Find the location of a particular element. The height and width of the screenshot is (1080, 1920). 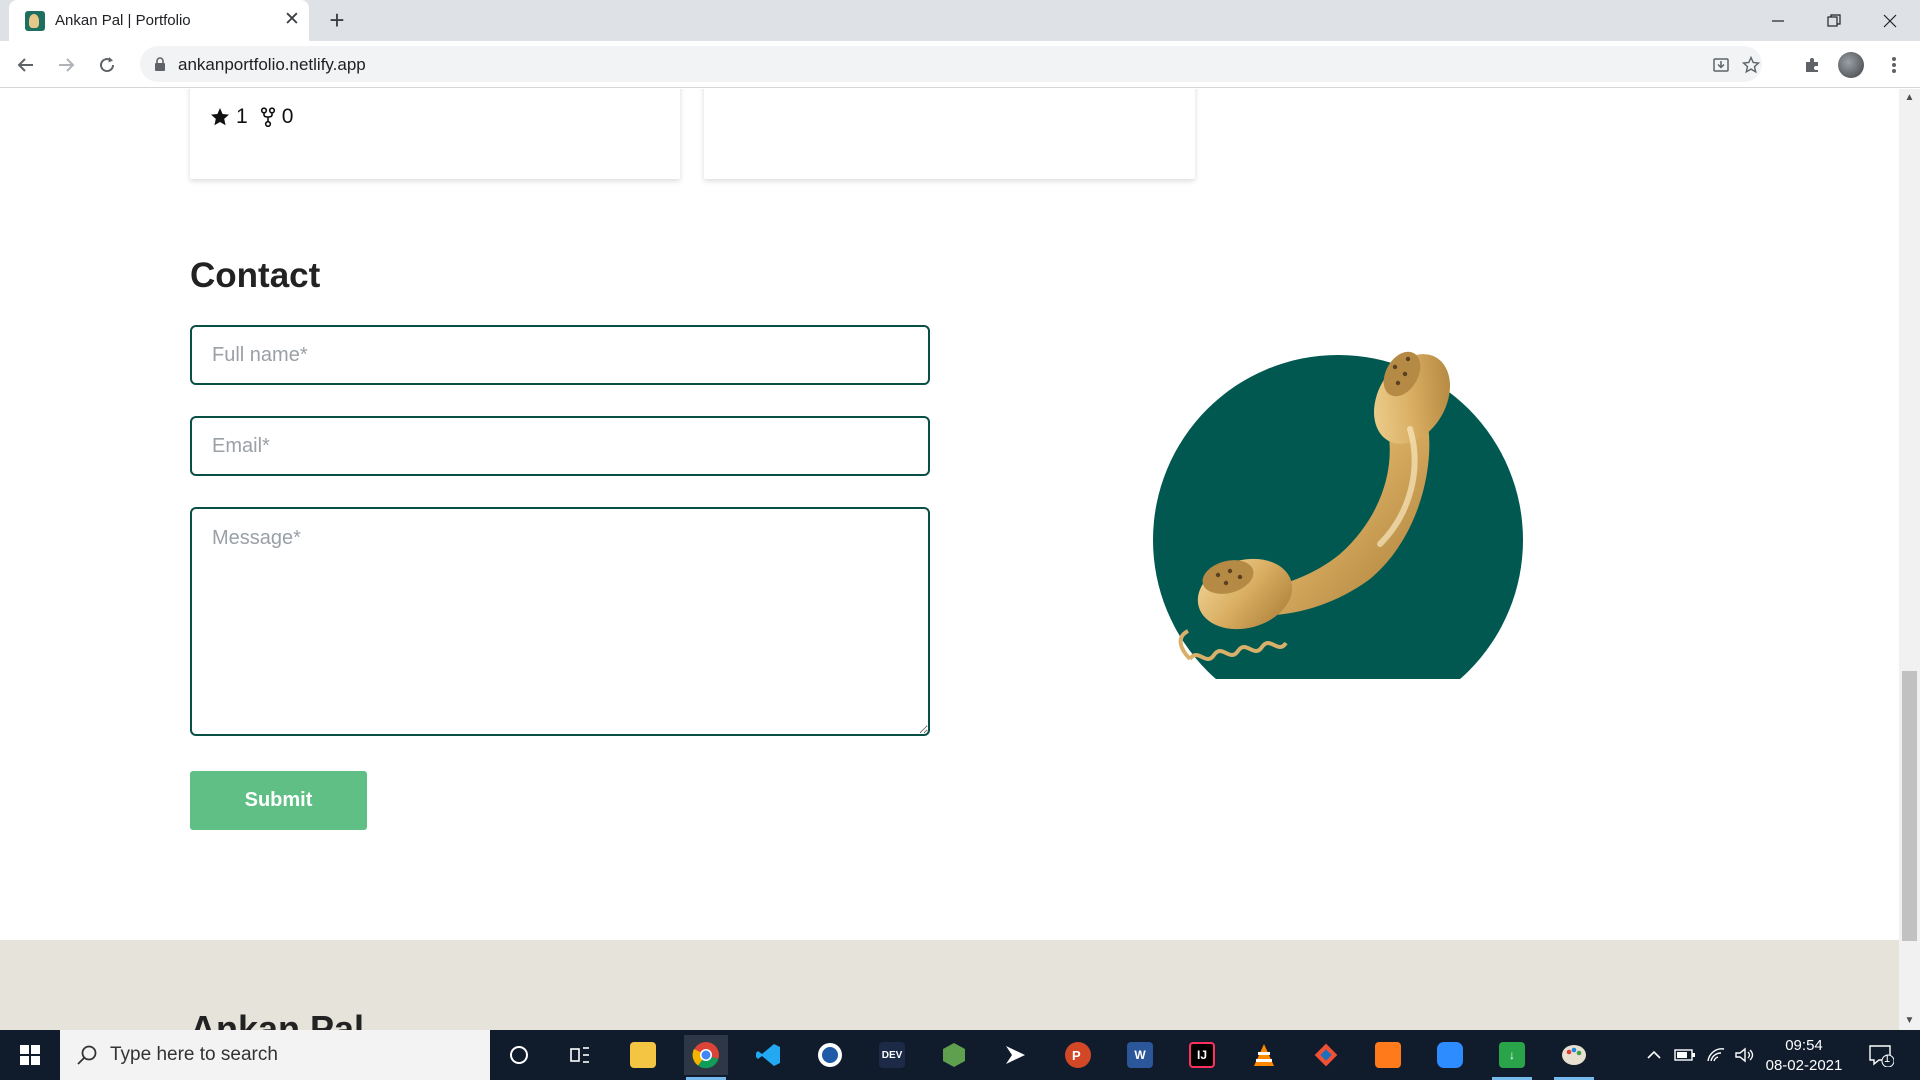

new-tab-button: + is located at coordinates (337, 21).